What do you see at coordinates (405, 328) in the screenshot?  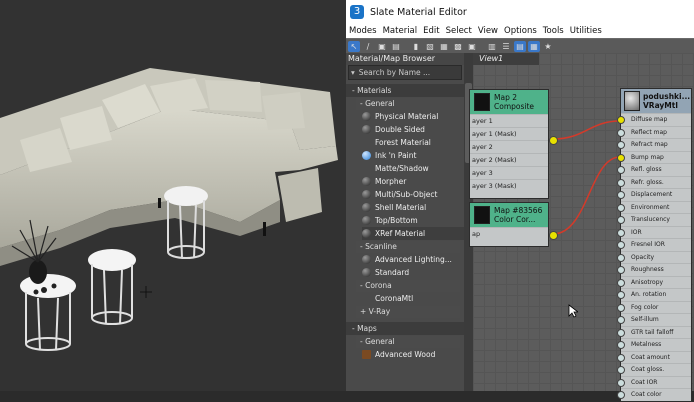 I see `section-maps: - Maps` at bounding box center [405, 328].